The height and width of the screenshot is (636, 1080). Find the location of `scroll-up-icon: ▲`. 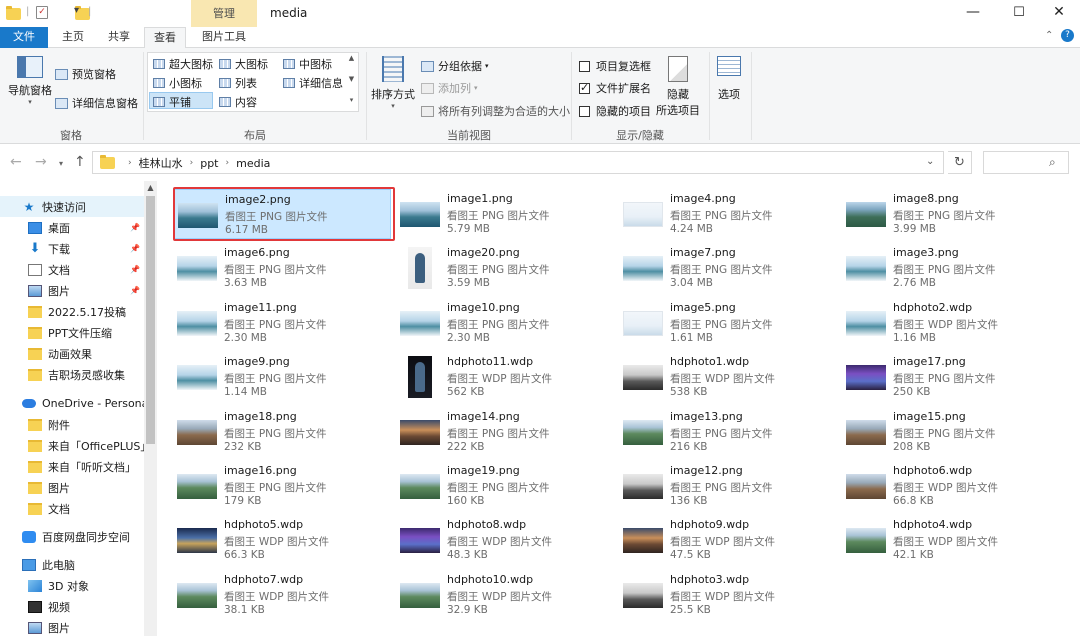

scroll-up-icon: ▲ is located at coordinates (150, 187).